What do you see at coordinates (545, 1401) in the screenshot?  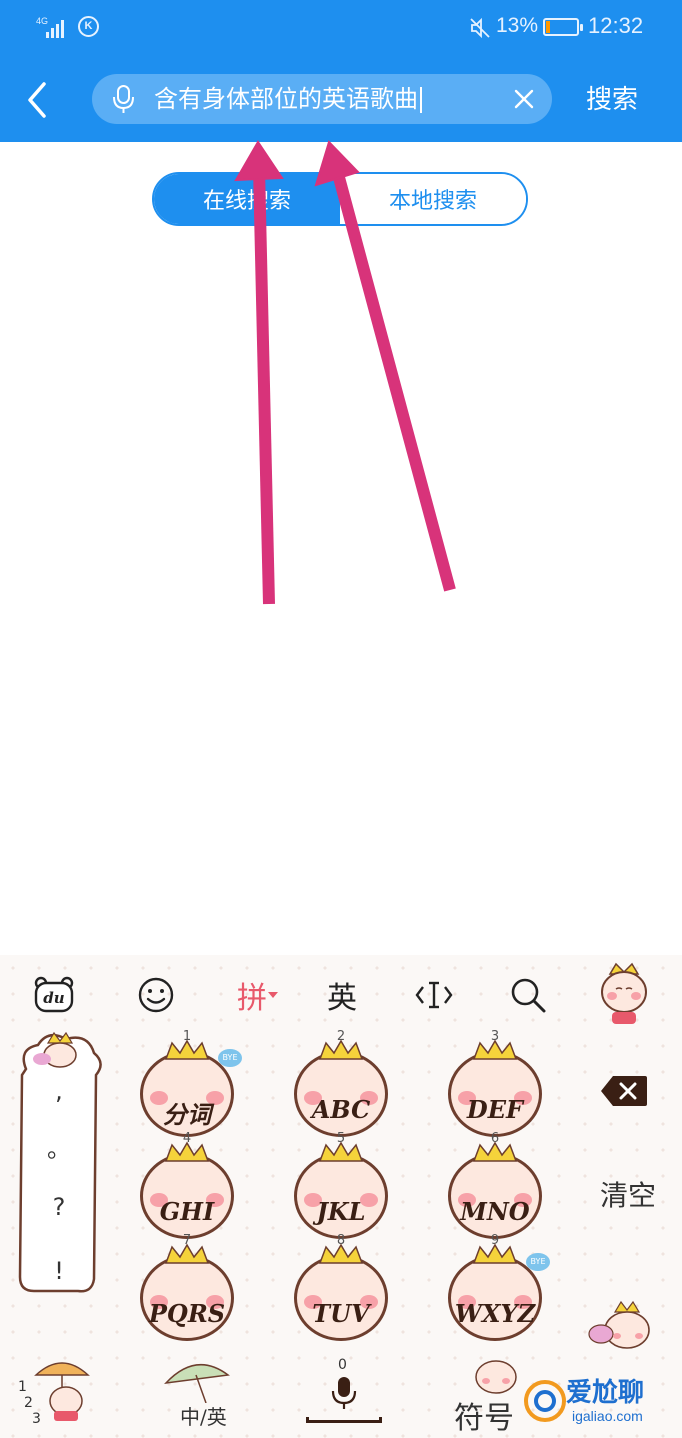 I see `watermark-logo-icon` at bounding box center [545, 1401].